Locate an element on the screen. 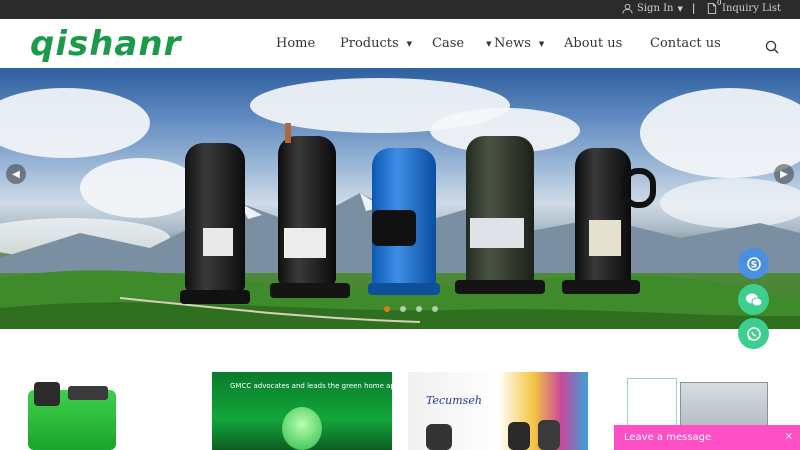  product-thumbnail-3: Tecumseh is located at coordinates (498, 411).